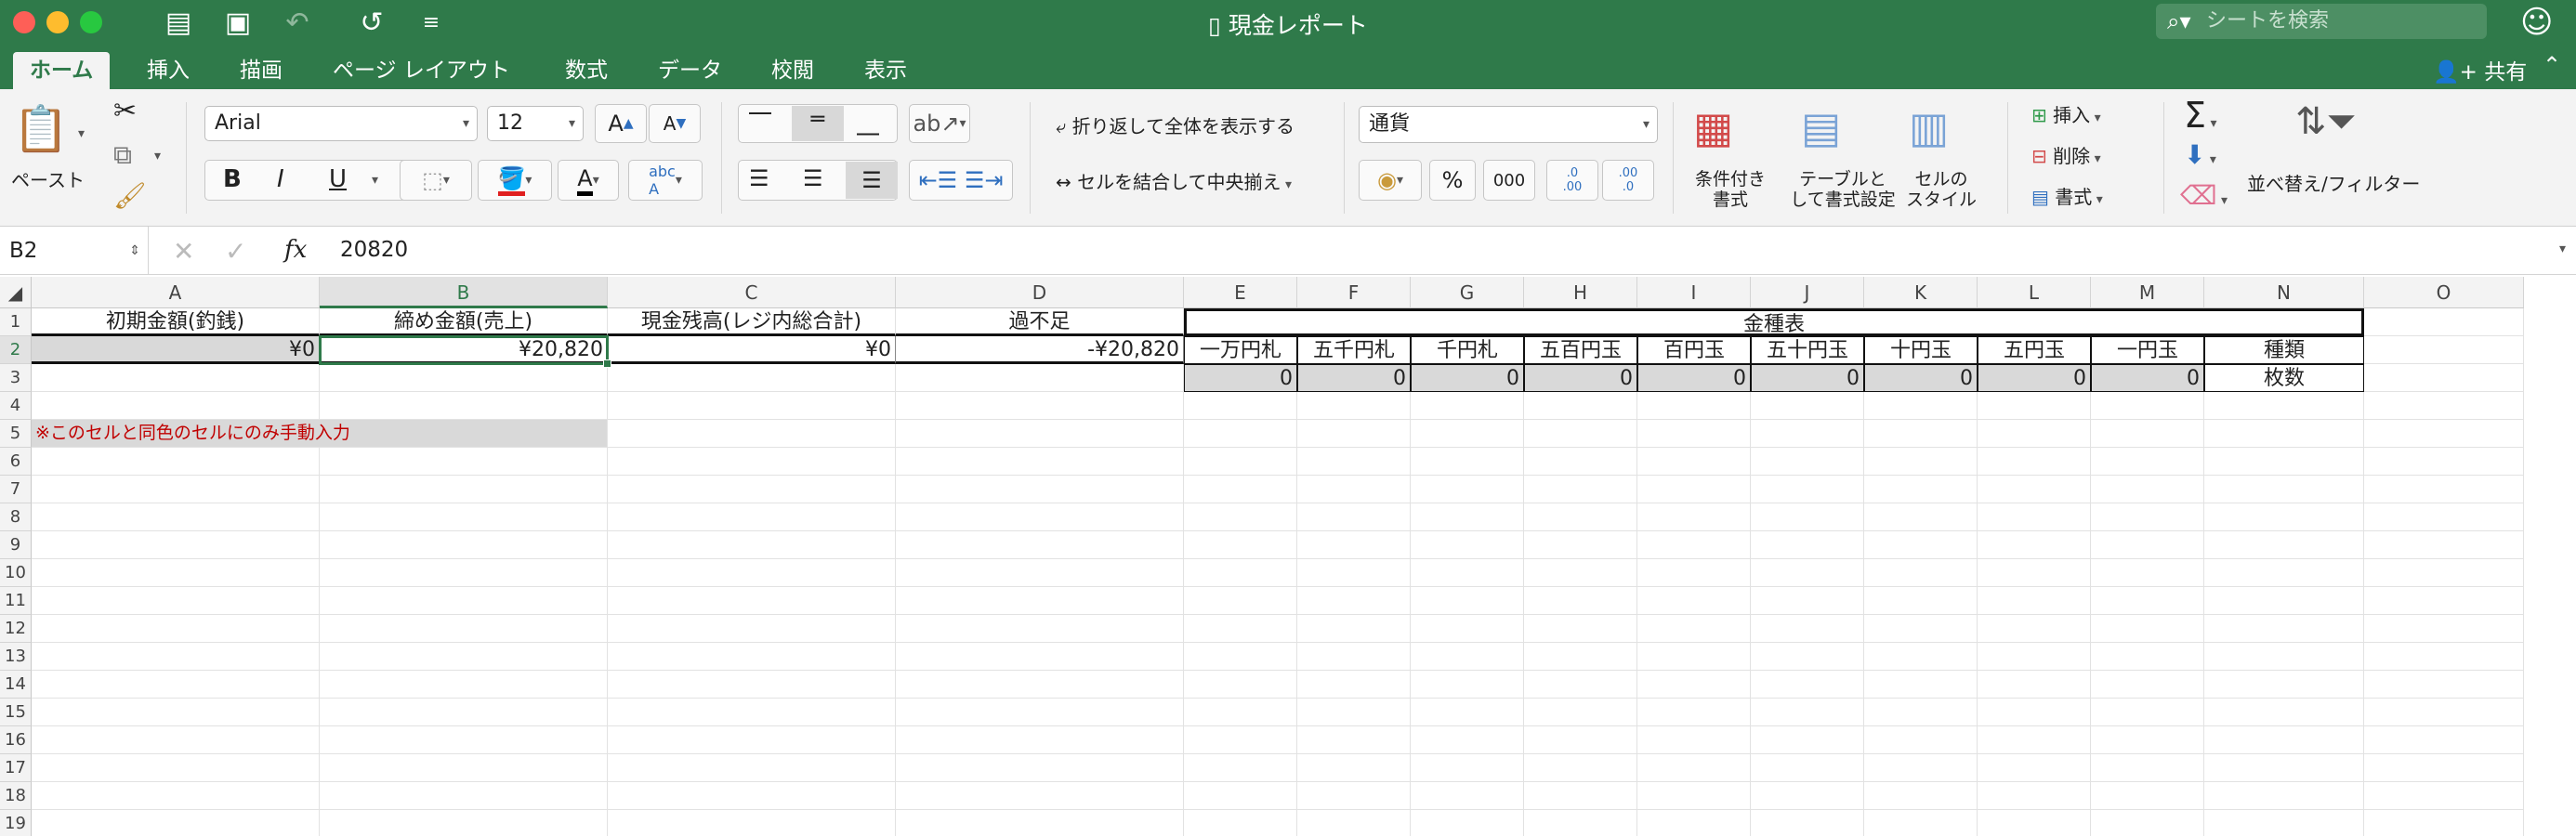 Image resolution: width=2576 pixels, height=836 pixels. Describe the element at coordinates (16, 657) in the screenshot. I see `row-header-13: 13` at that location.